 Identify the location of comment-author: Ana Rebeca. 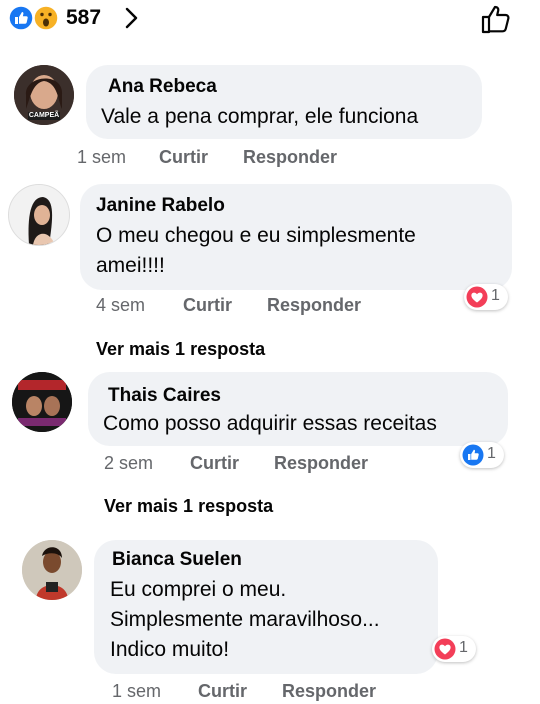
(162, 87).